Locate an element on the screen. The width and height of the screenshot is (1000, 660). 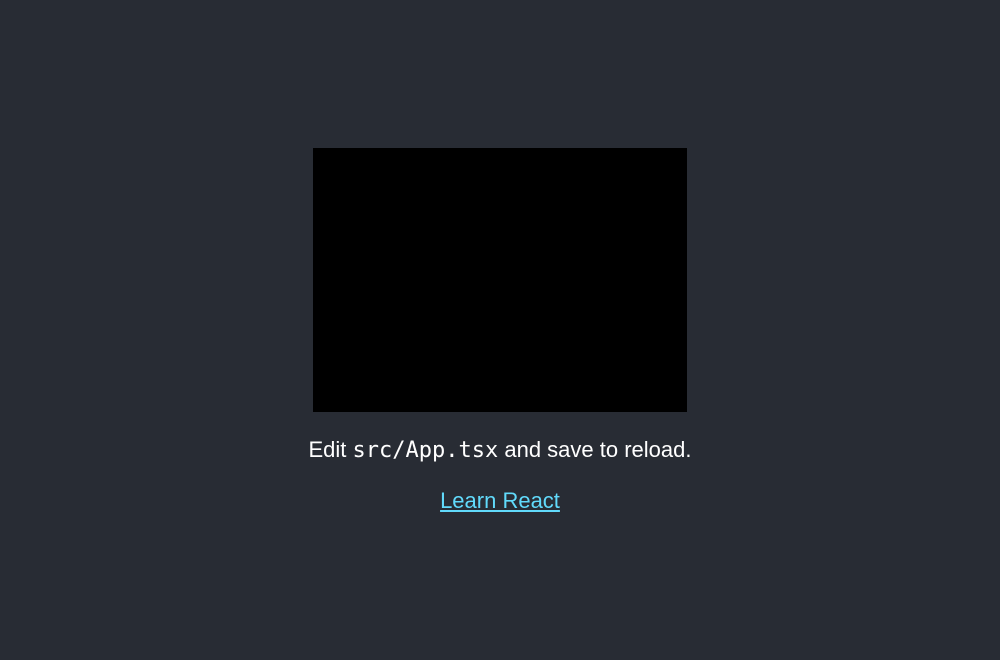
file-path-code: src/App.tsx is located at coordinates (425, 450).